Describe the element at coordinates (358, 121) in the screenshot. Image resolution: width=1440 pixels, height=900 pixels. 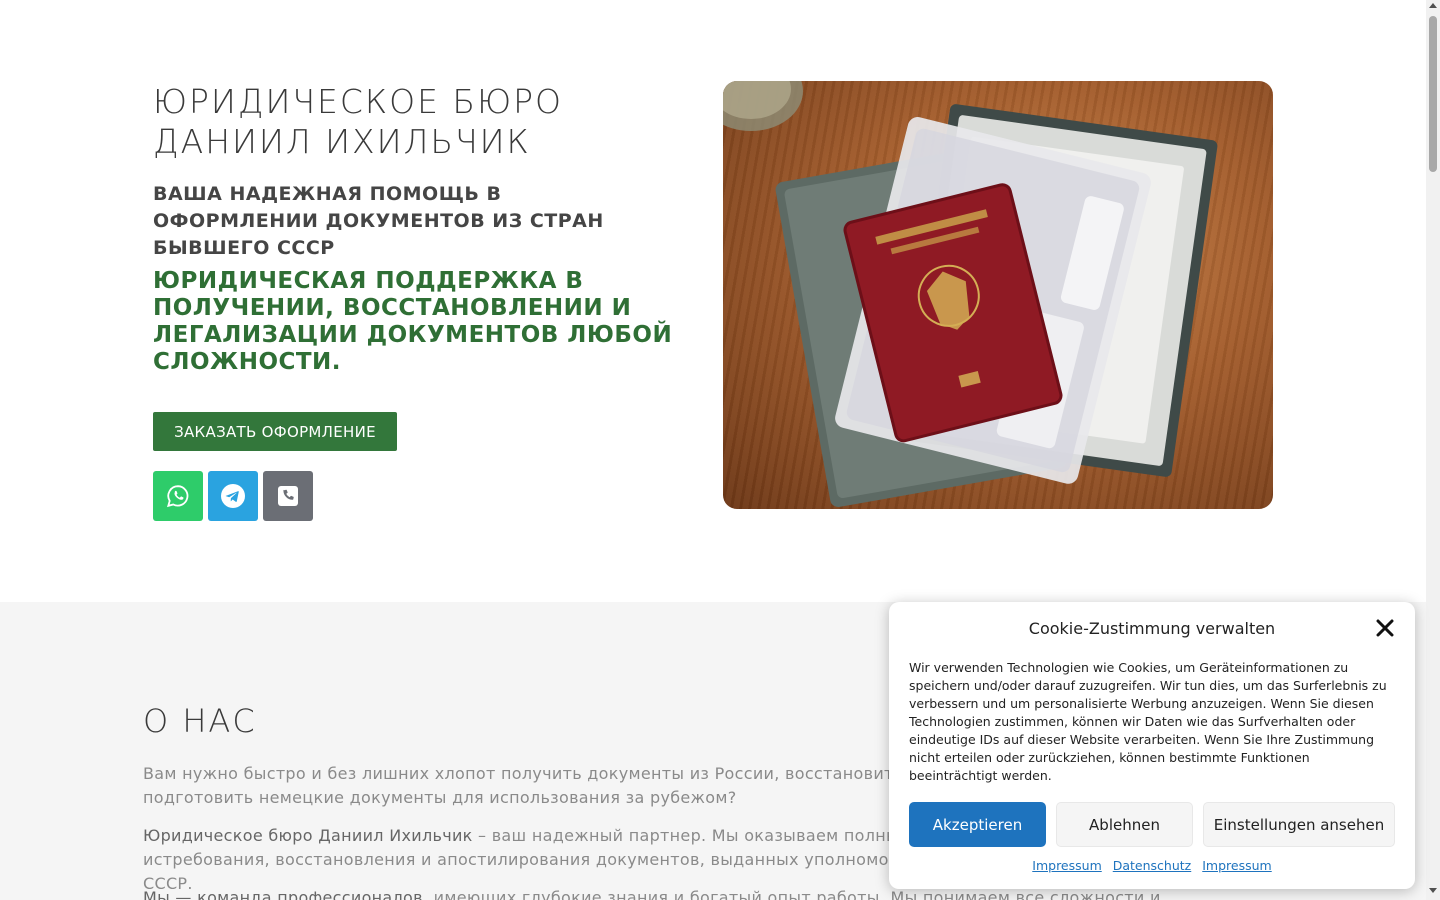
I see `hero-title: ЮРИДИЧЕСКОЕ БЮРО ДАНИИЛ ИХИЛЬЧИК` at that location.